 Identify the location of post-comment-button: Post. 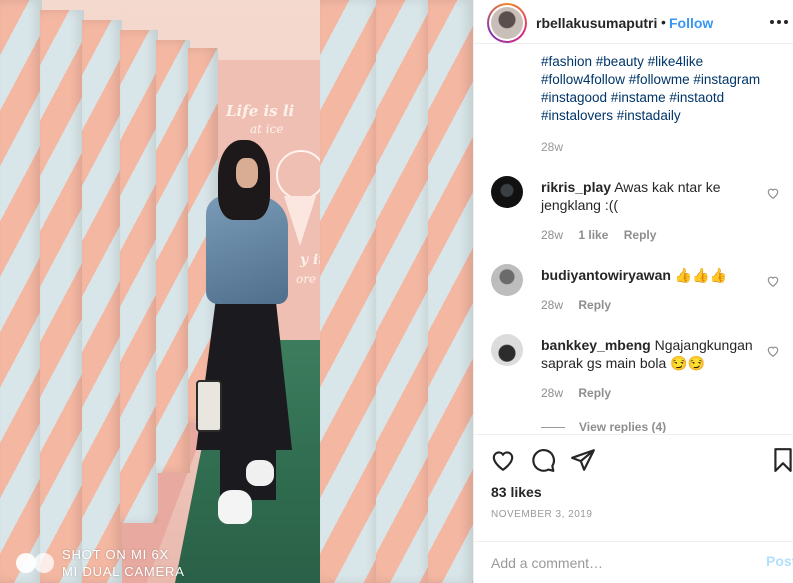
(779, 561).